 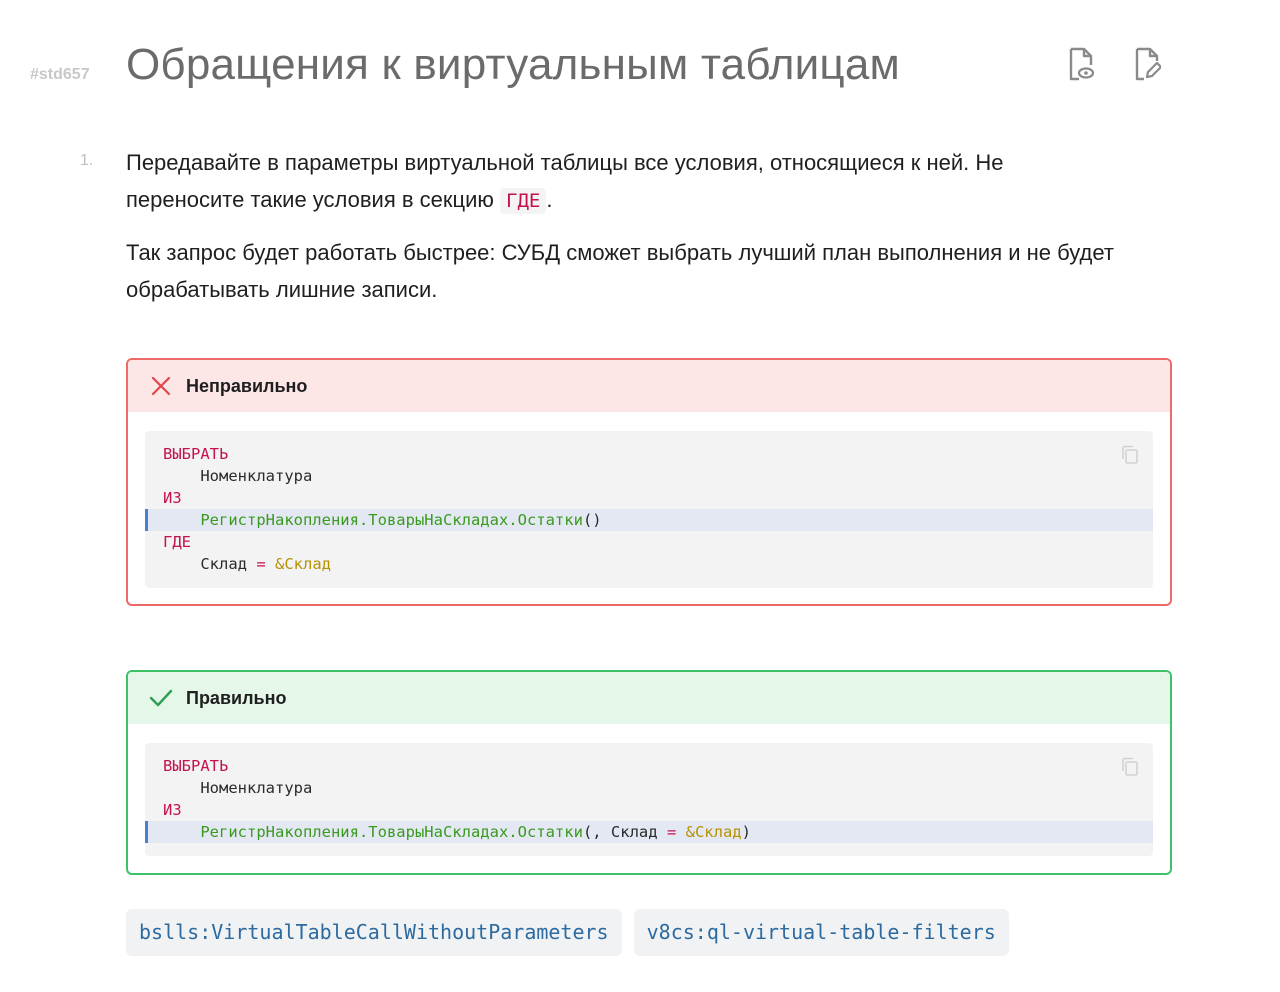 I want to click on wrong-example-label: Неправильно, so click(x=247, y=385).